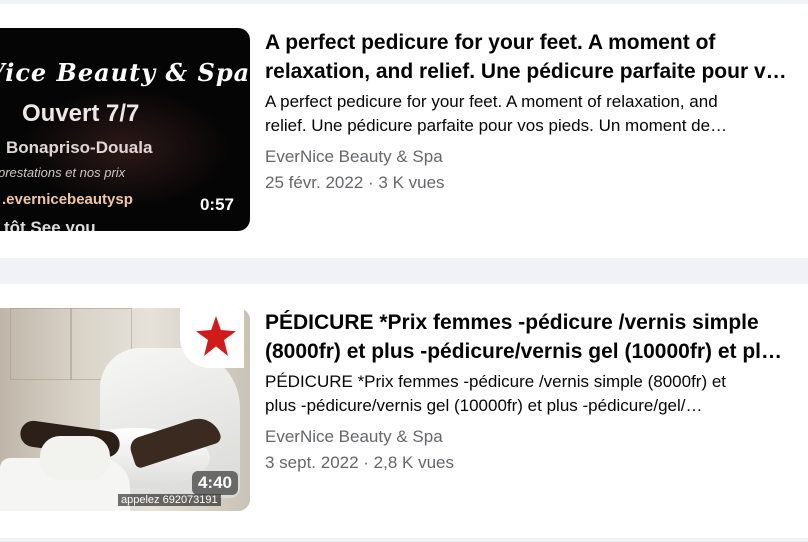  What do you see at coordinates (67, 199) in the screenshot?
I see `thumbnail-url-text: .evernicebeautysp` at bounding box center [67, 199].